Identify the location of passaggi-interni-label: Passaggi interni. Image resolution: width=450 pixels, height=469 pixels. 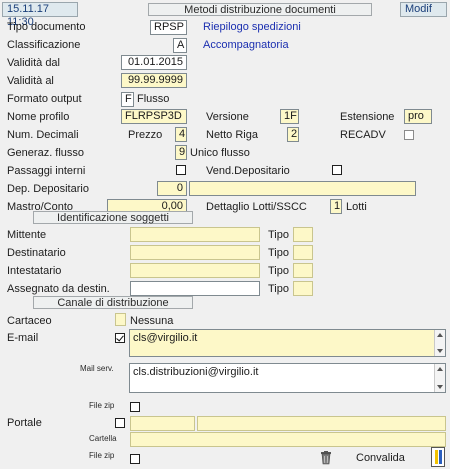
(46, 171).